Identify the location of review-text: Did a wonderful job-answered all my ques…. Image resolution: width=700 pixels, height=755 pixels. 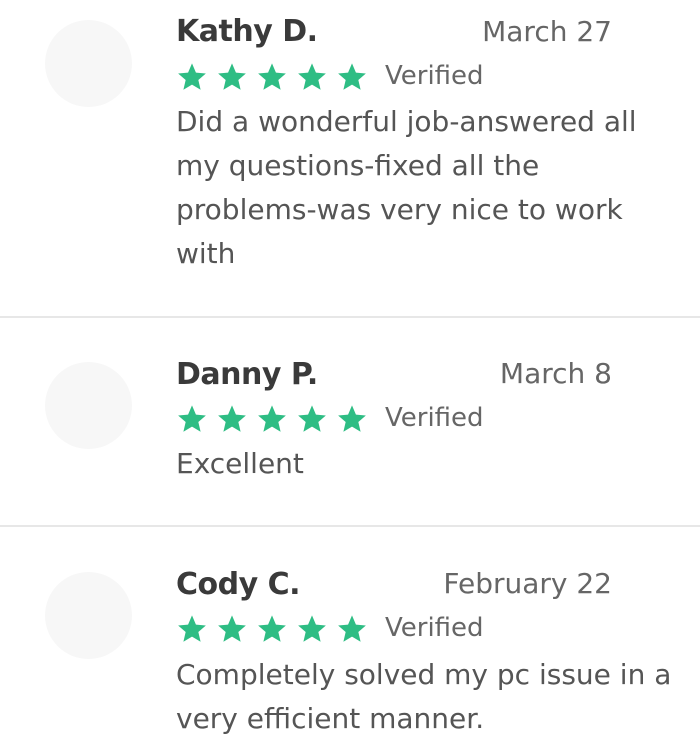
(406, 187).